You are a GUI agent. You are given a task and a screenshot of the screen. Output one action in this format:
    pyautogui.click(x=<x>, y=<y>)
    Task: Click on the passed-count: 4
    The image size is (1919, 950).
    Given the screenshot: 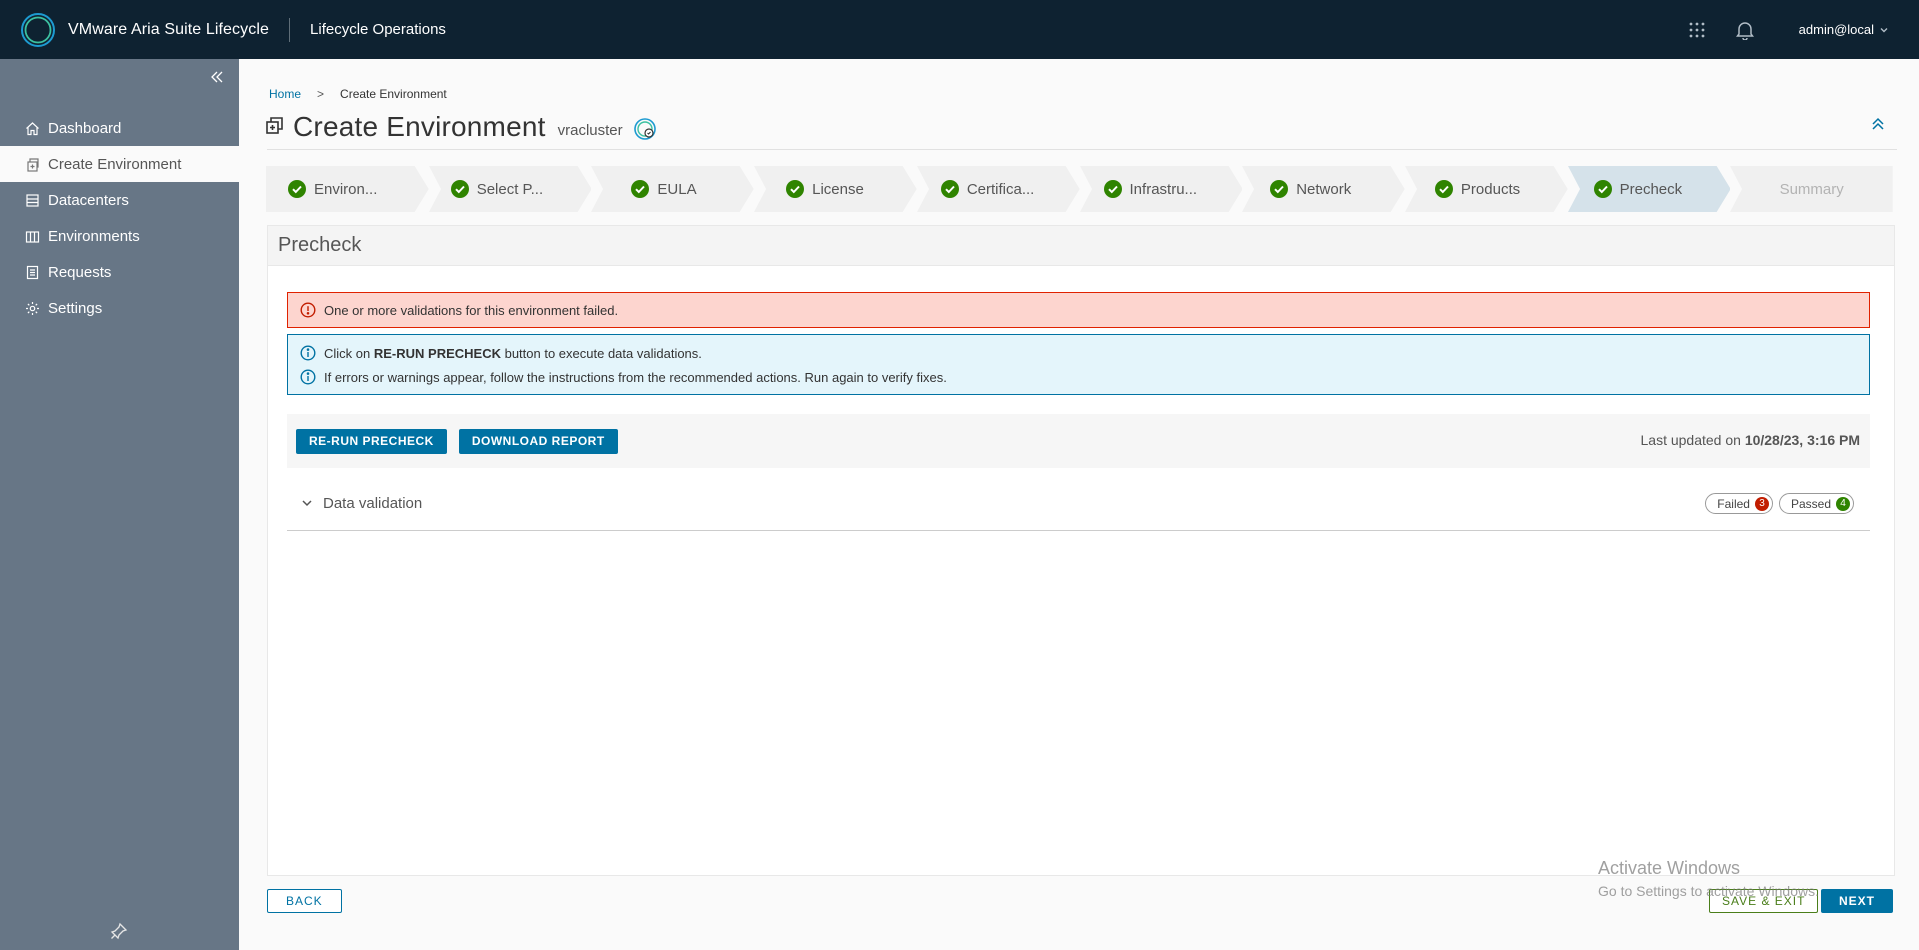 What is the action you would take?
    pyautogui.click(x=1843, y=503)
    